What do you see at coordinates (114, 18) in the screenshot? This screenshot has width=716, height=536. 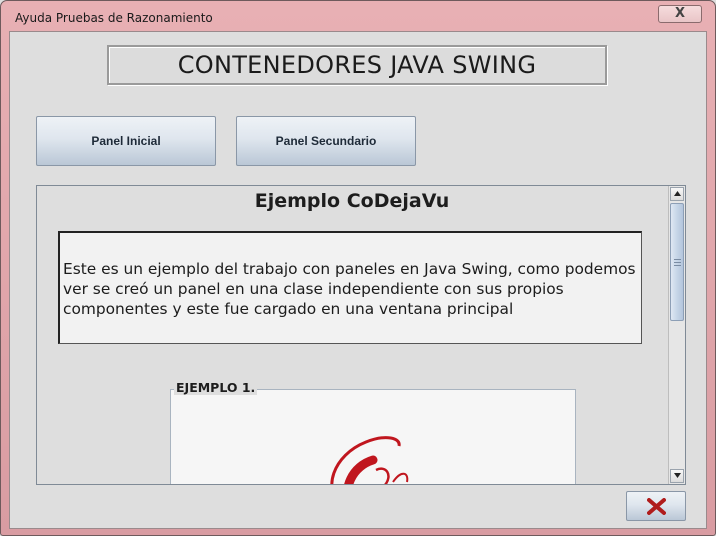 I see `window-title: Ayuda Pruebas de Razonamiento` at bounding box center [114, 18].